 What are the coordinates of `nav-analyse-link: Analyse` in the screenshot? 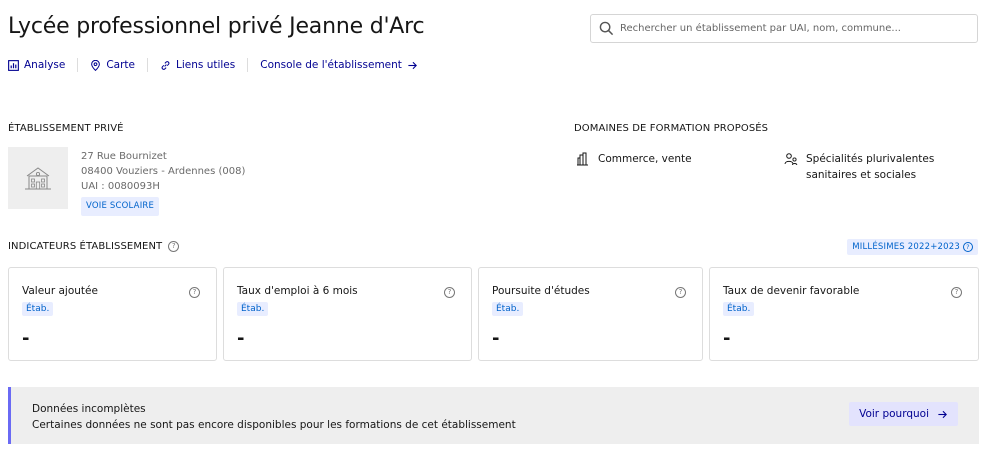 It's located at (36, 65).